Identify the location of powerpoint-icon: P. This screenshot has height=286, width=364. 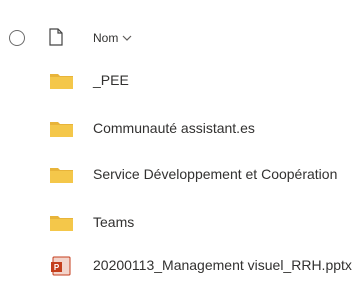
(61, 266).